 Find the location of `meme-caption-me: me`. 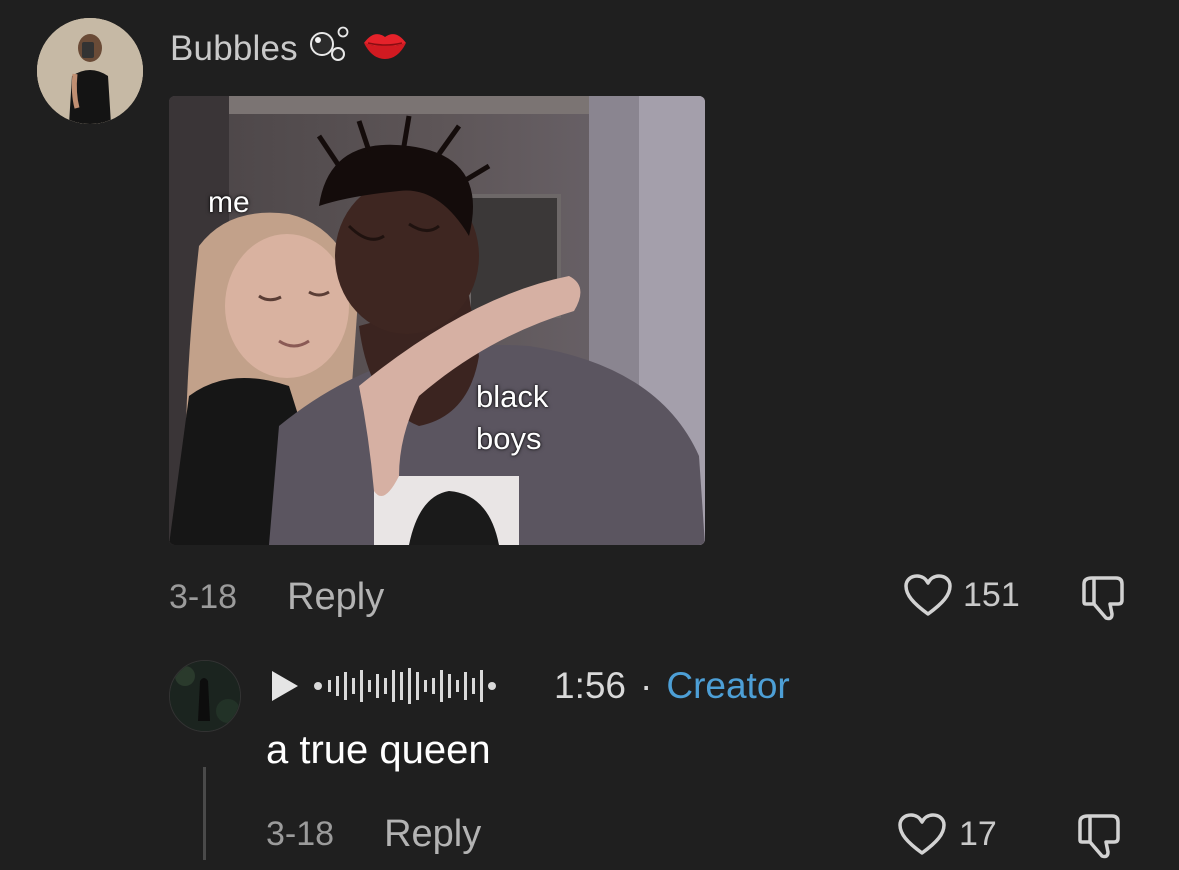

meme-caption-me: me is located at coordinates (229, 202).